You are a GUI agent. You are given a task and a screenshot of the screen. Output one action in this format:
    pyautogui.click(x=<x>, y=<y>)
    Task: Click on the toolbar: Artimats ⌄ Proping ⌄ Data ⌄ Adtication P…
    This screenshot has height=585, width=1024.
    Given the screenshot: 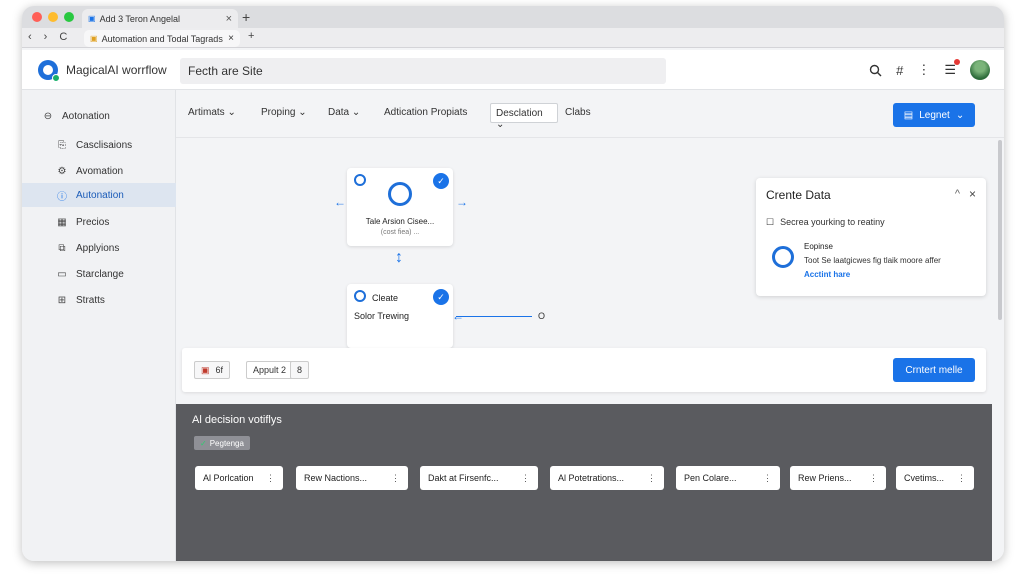 What is the action you would take?
    pyautogui.click(x=590, y=114)
    